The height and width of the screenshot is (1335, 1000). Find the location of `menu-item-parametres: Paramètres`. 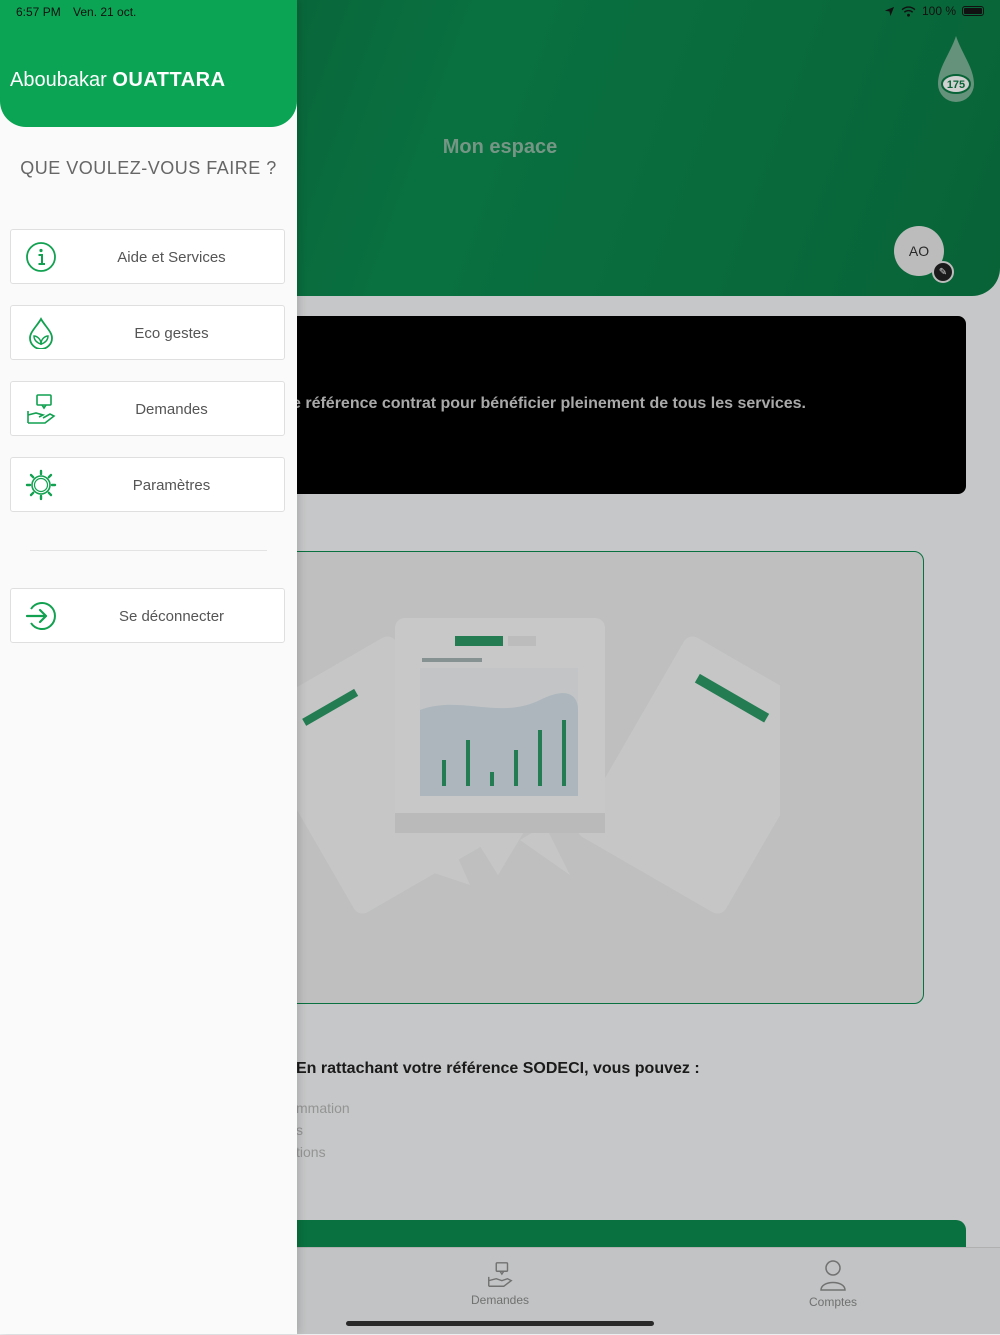

menu-item-parametres: Paramètres is located at coordinates (147, 484).